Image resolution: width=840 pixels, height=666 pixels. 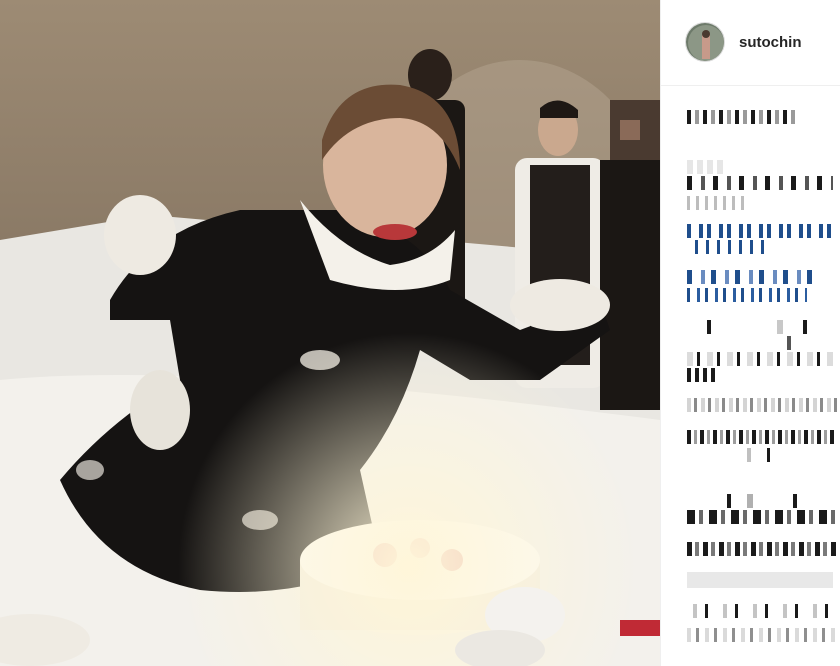 What do you see at coordinates (770, 42) in the screenshot?
I see `username-link: sutochin` at bounding box center [770, 42].